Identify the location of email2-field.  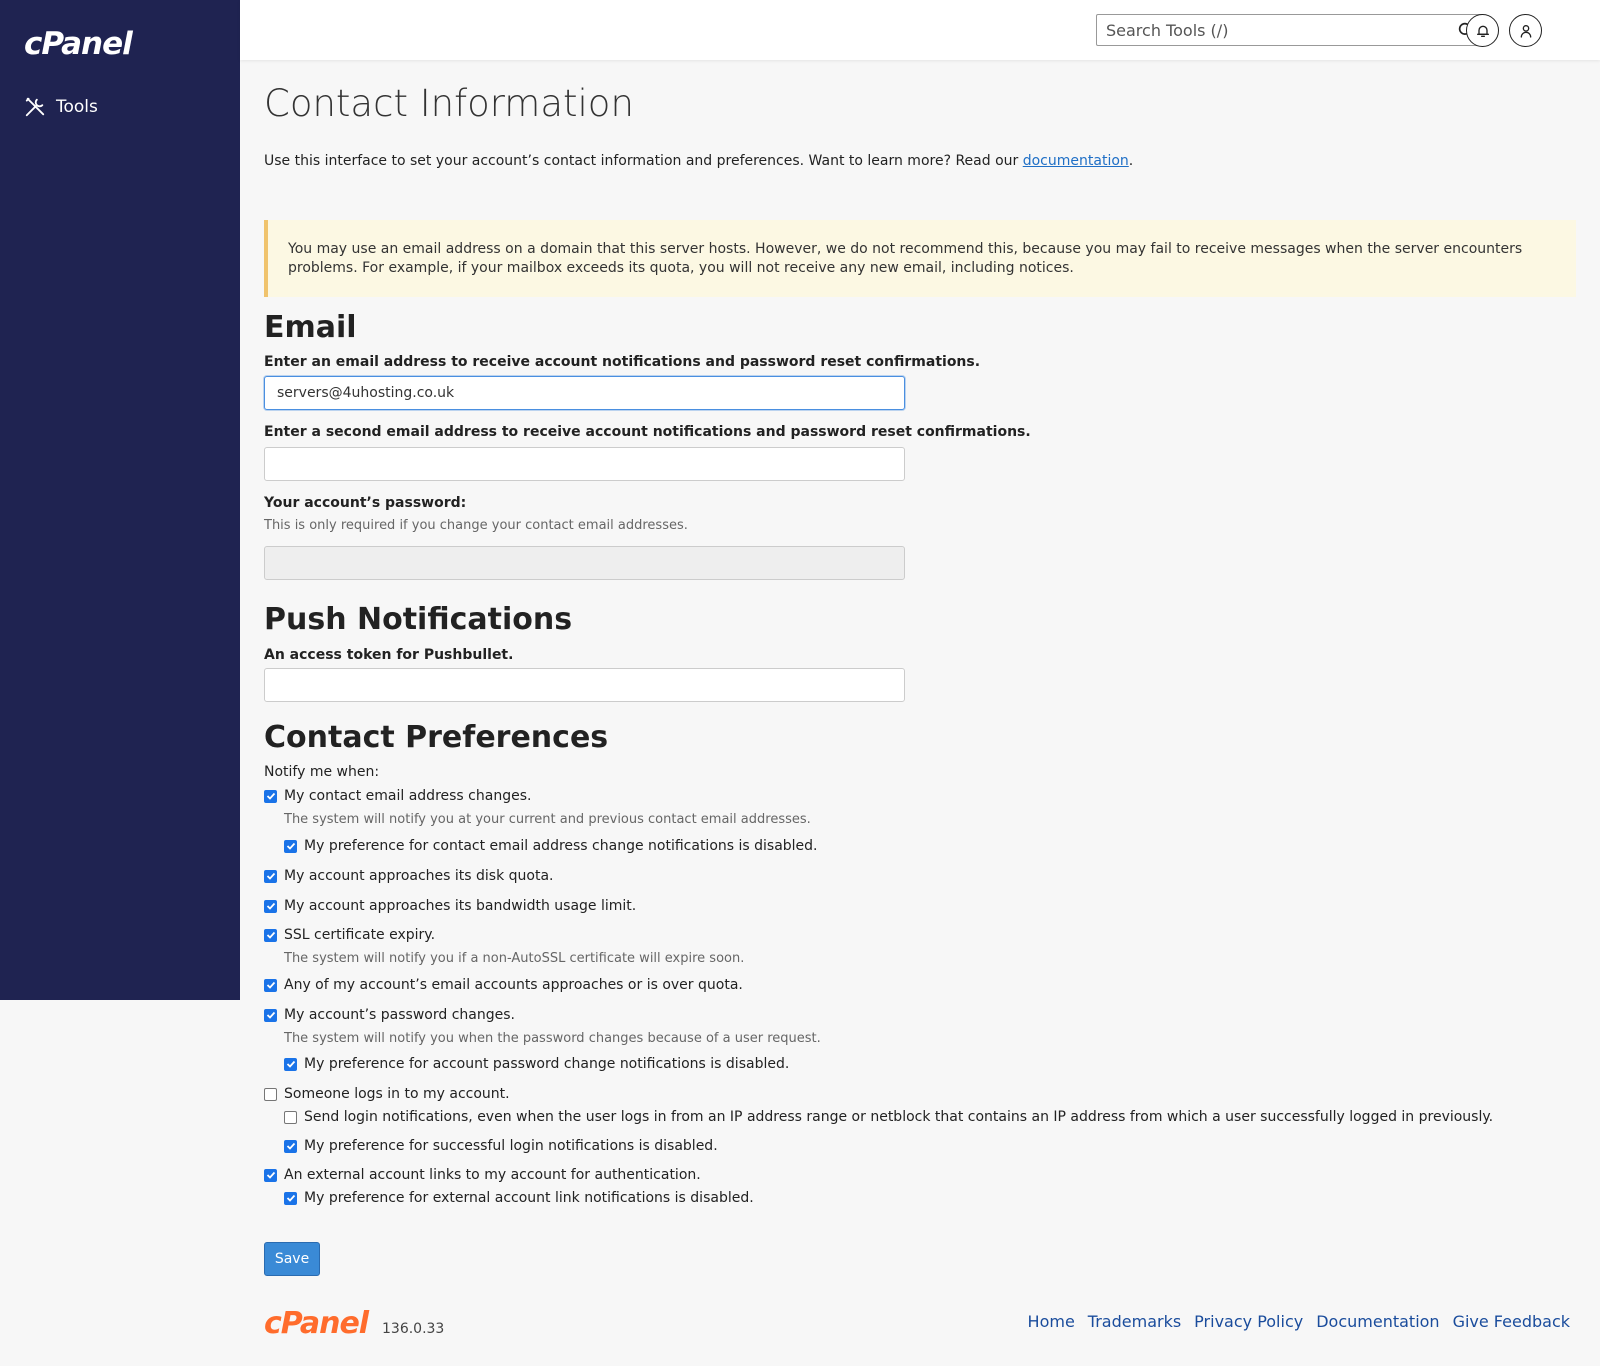
(584, 464).